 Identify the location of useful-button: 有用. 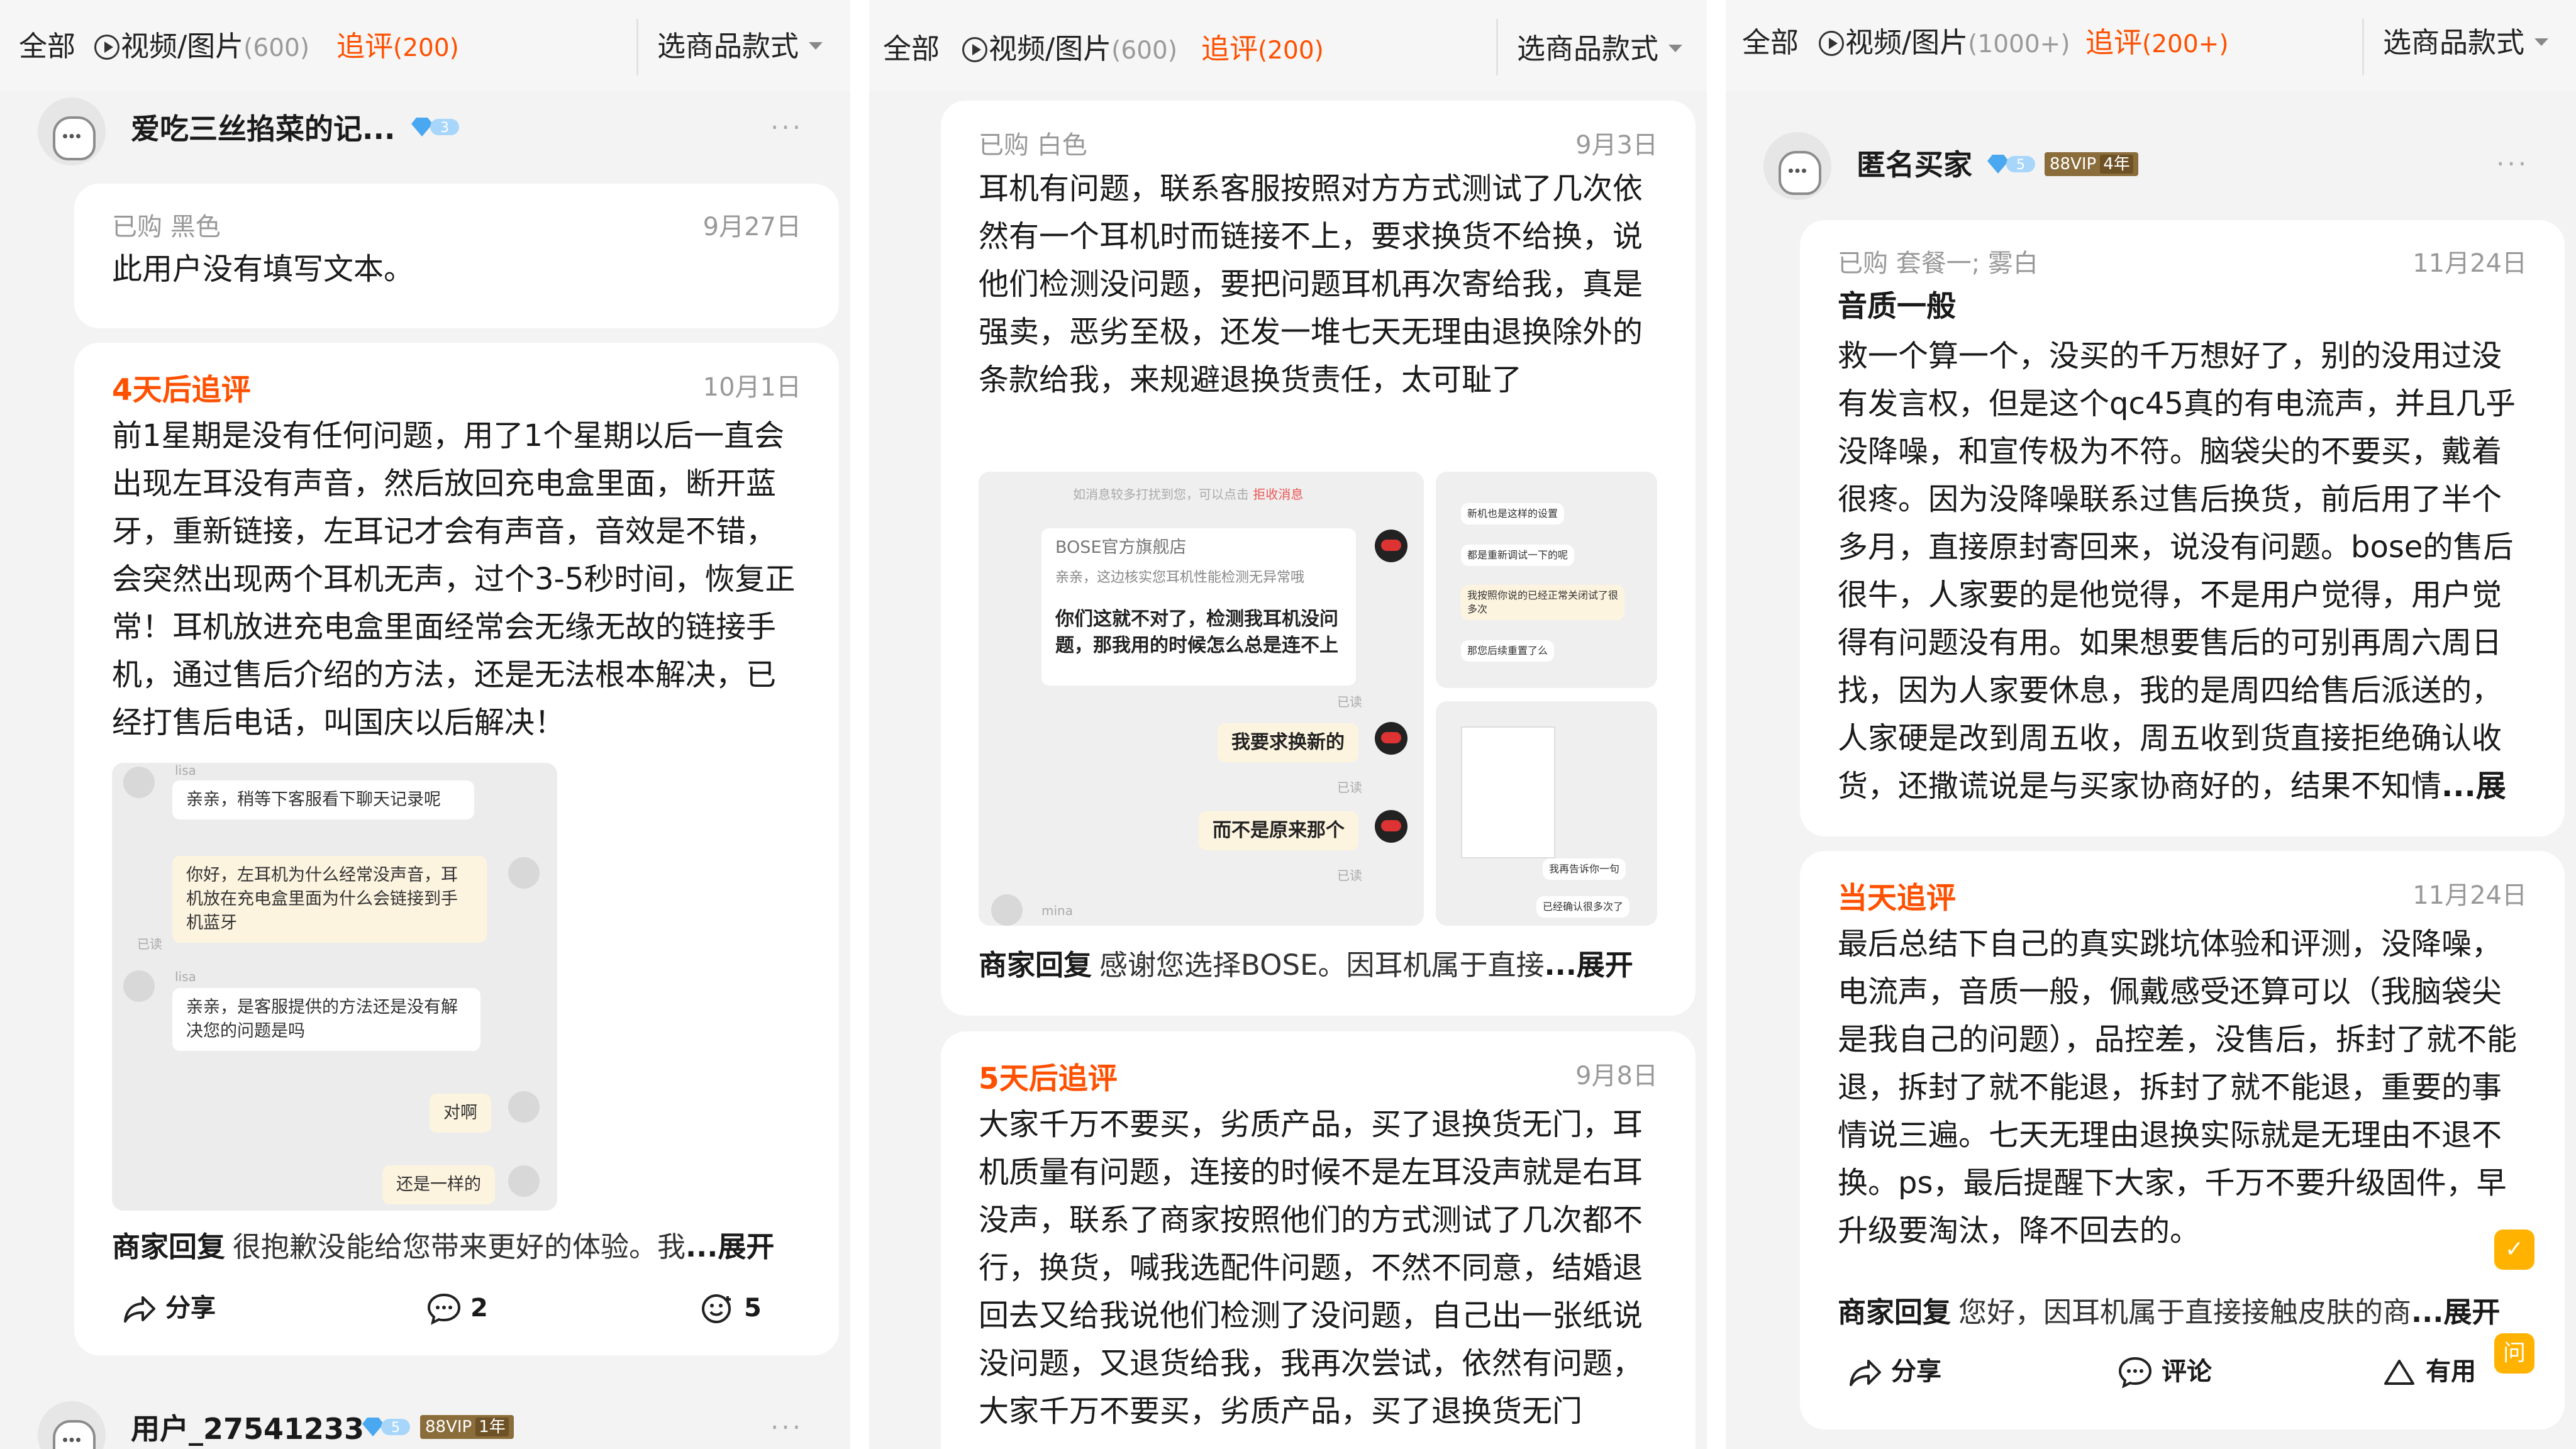
(2429, 1371).